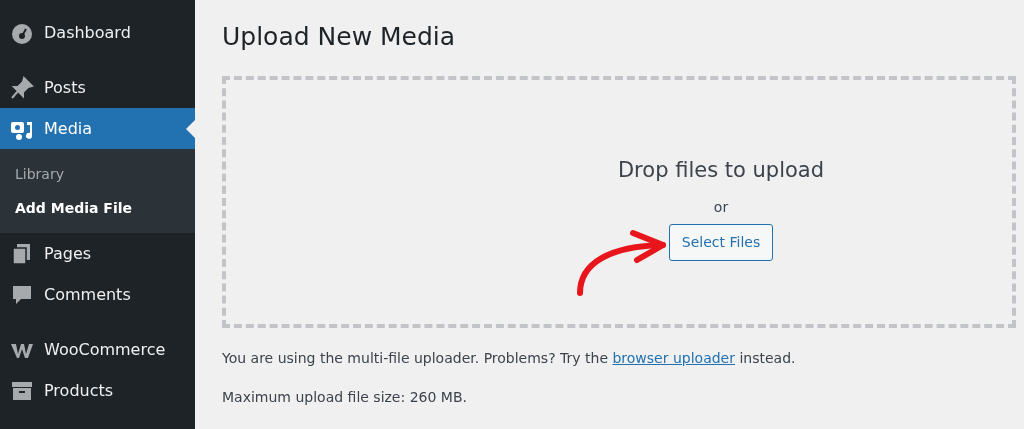 This screenshot has width=1024, height=429. Describe the element at coordinates (97, 174) in the screenshot. I see `submenu-item: Library` at that location.